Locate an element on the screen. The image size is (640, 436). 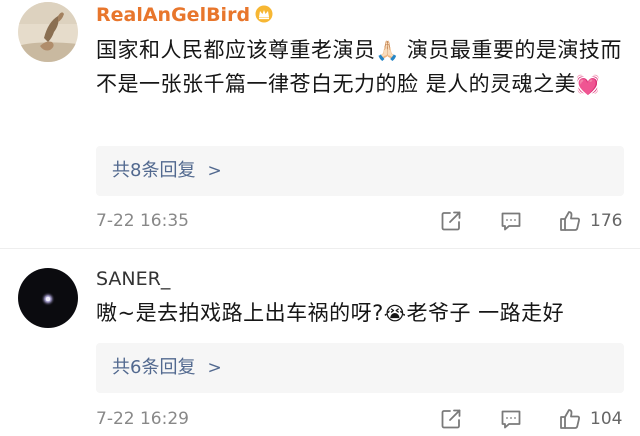
like-count: 176 is located at coordinates (606, 221).